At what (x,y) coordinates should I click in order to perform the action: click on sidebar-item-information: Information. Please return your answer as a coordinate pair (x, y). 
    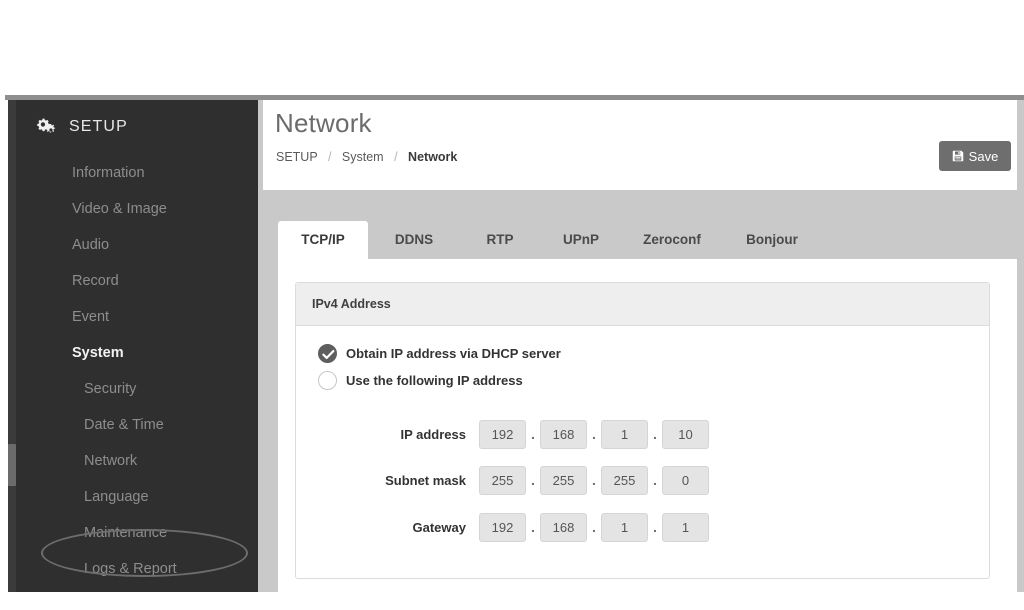
    Looking at the image, I should click on (133, 173).